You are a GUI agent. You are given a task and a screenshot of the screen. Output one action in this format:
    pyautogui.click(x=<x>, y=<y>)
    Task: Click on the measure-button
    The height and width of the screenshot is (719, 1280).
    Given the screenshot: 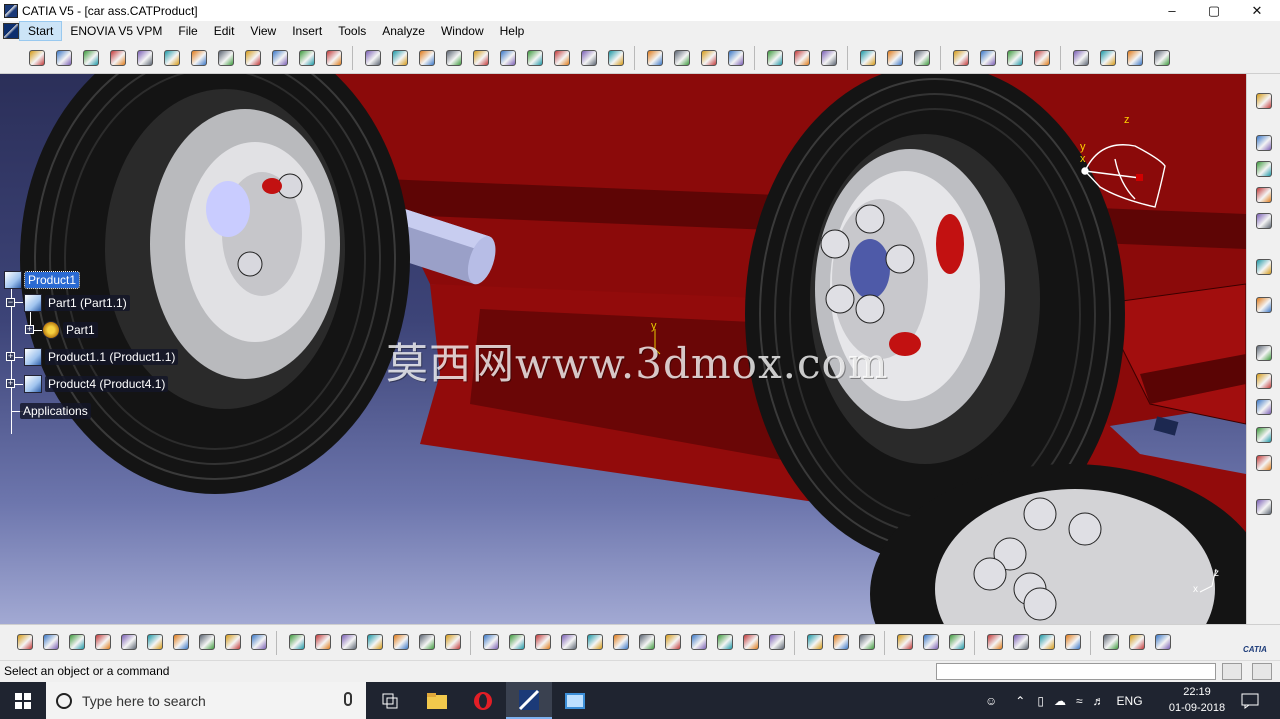 What is the action you would take?
    pyautogui.click(x=1264, y=353)
    